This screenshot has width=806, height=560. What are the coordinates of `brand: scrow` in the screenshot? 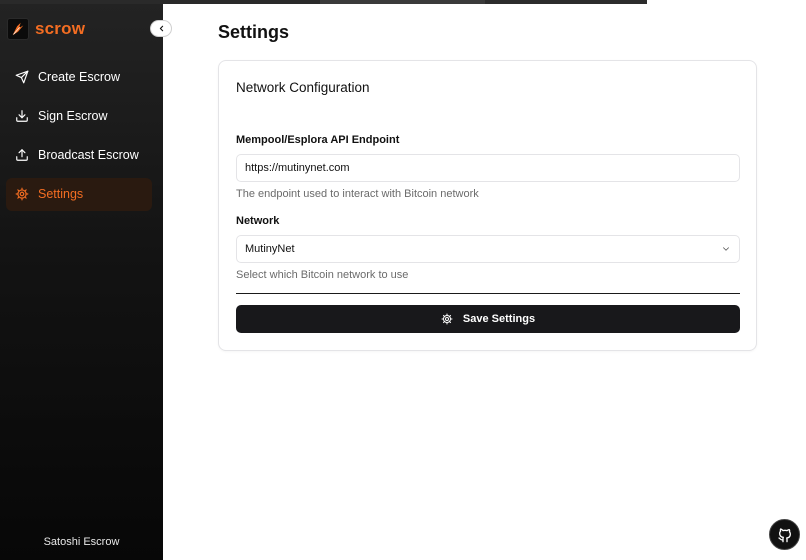 It's located at (46, 29).